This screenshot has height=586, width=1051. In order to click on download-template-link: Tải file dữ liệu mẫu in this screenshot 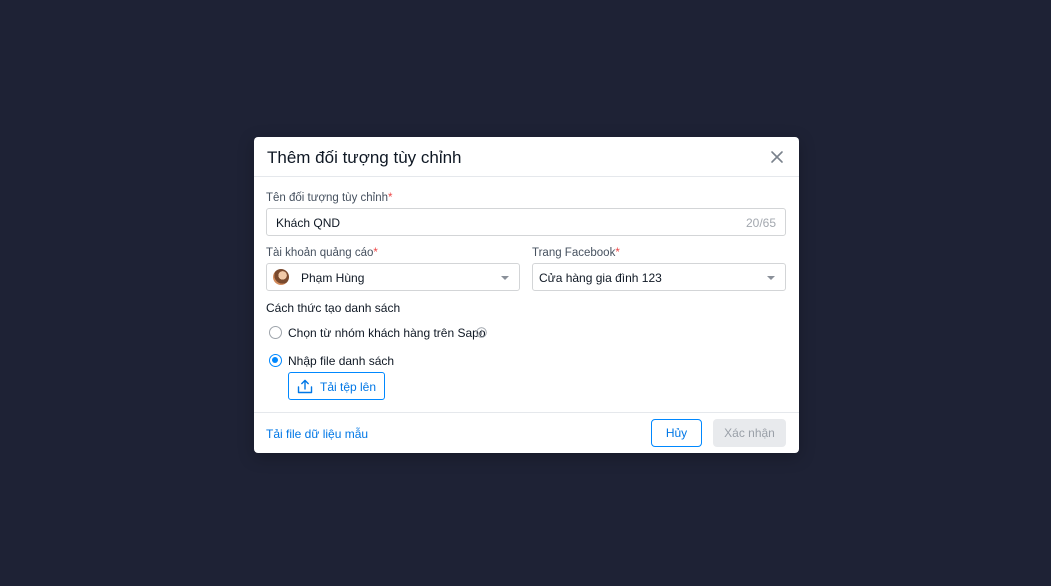, I will do `click(317, 434)`.